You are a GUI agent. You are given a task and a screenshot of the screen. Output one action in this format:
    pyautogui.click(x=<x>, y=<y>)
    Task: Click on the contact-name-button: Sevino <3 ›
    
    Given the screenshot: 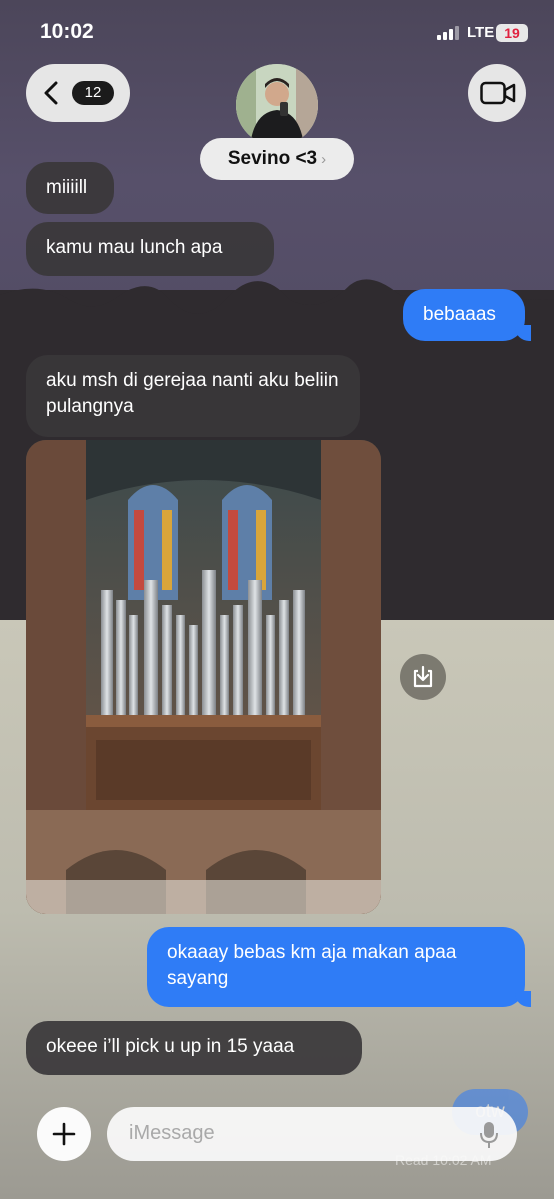 What is the action you would take?
    pyautogui.click(x=277, y=159)
    